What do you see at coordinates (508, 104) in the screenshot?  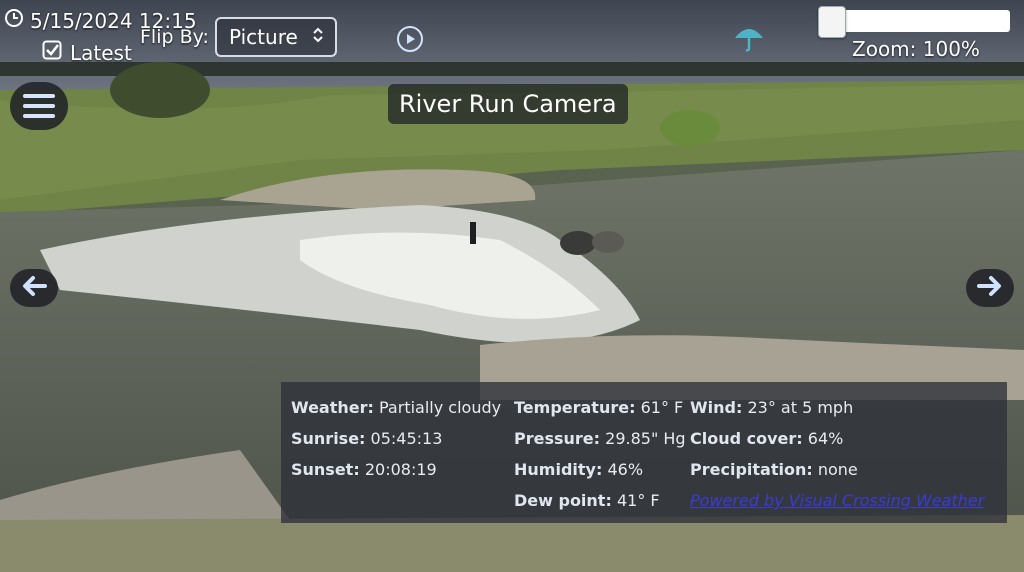 I see `page-title: River Run Camera` at bounding box center [508, 104].